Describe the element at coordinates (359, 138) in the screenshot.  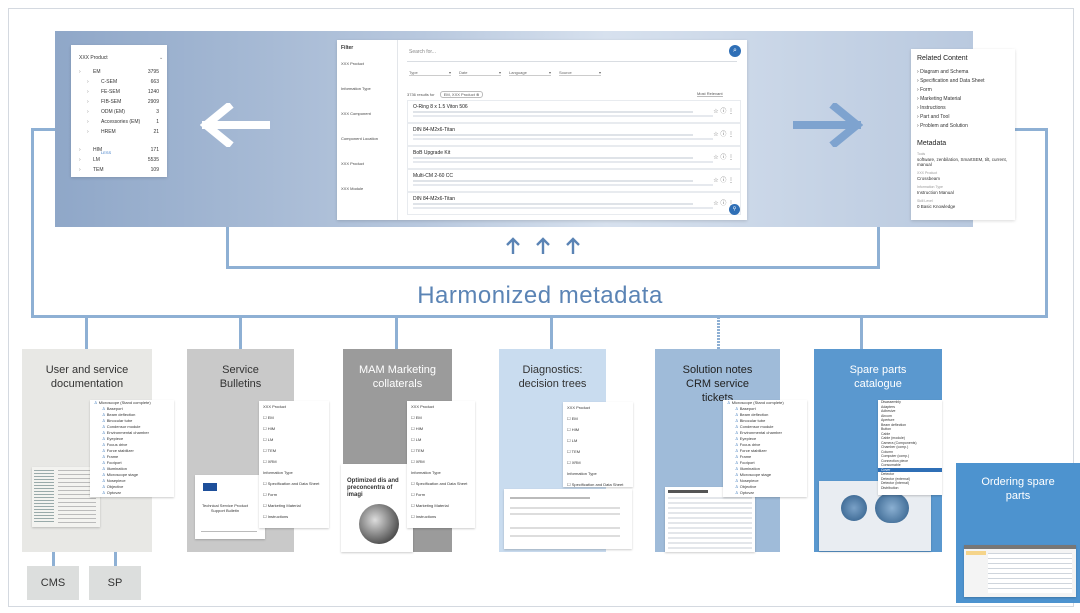
I see `filter-item: Component Location` at that location.